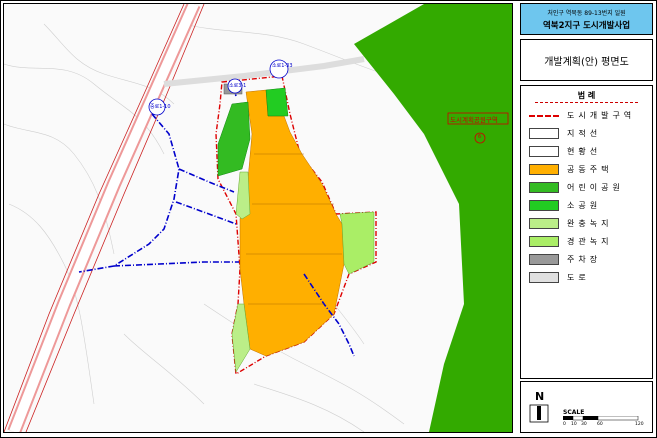 Image resolution: width=657 pixels, height=438 pixels. Describe the element at coordinates (574, 424) in the screenshot. I see `scale-tick-label: 10` at that location.